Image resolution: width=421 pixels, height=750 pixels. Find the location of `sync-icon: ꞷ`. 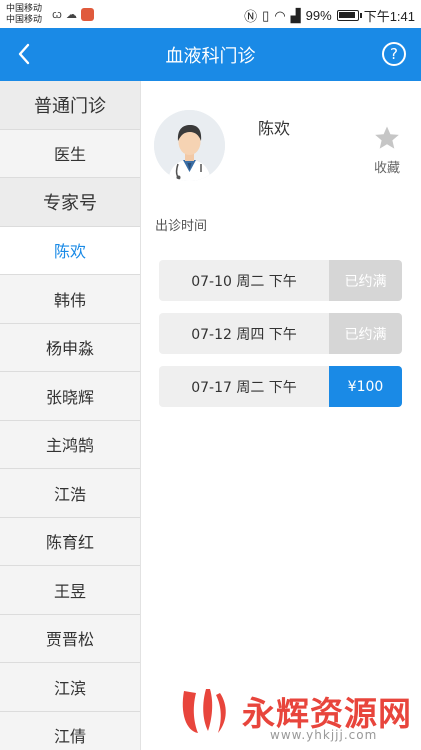

sync-icon: ꞷ is located at coordinates (57, 15).